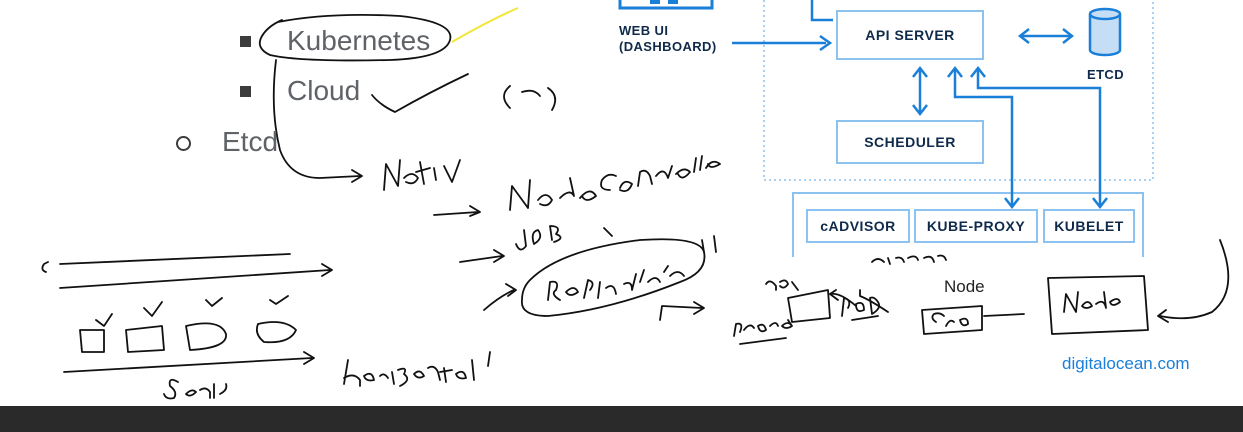  I want to click on kubernetes-bullet-text: Kubernetes, so click(359, 40).